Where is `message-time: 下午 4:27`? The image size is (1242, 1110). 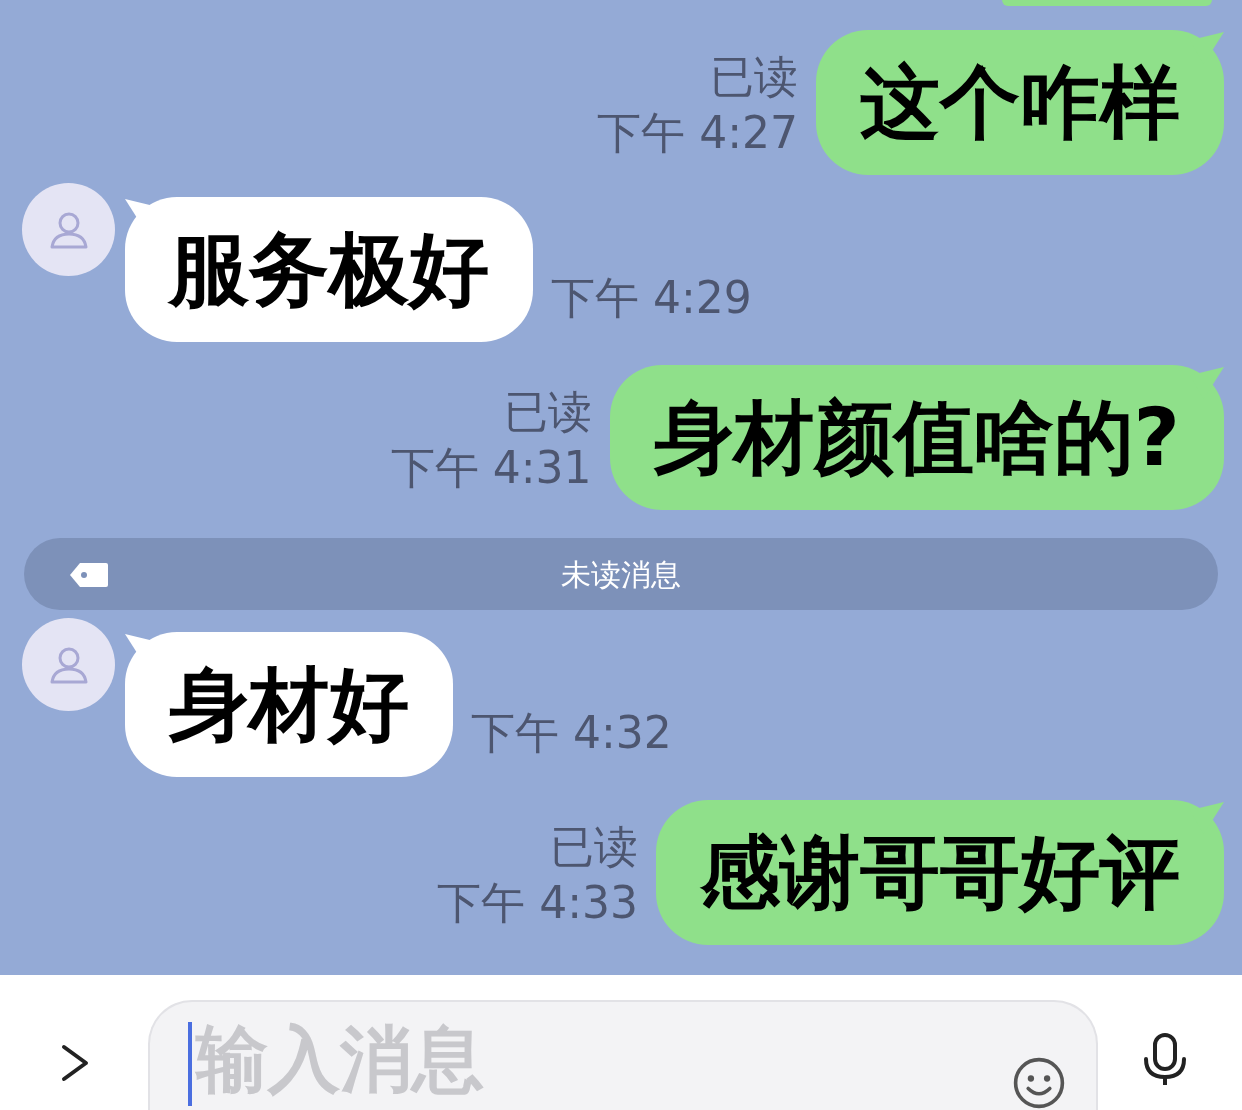 message-time: 下午 4:27 is located at coordinates (697, 133).